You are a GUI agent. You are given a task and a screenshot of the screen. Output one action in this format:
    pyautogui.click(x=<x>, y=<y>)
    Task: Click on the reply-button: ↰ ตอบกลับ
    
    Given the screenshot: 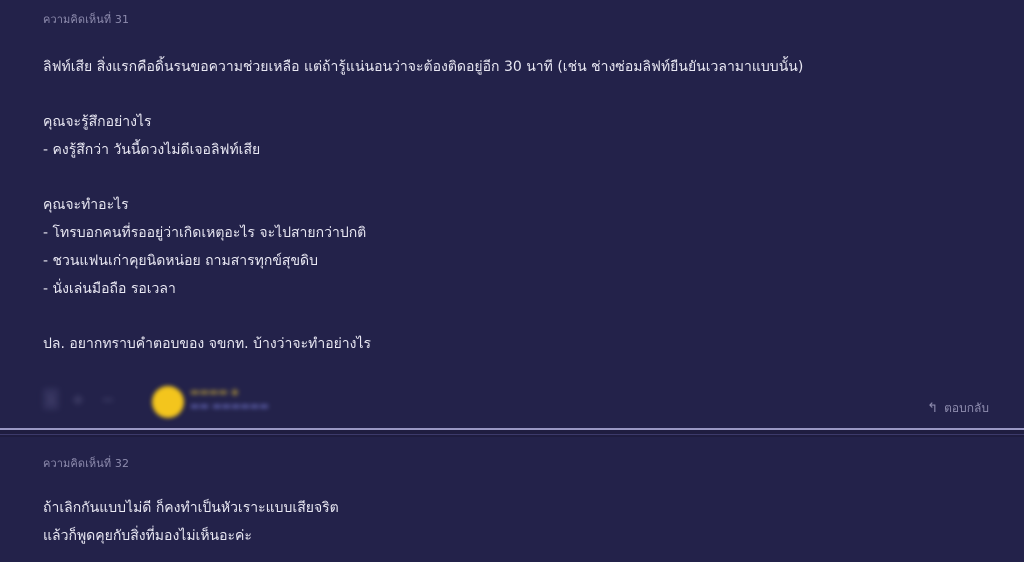 What is the action you would take?
    pyautogui.click(x=958, y=408)
    